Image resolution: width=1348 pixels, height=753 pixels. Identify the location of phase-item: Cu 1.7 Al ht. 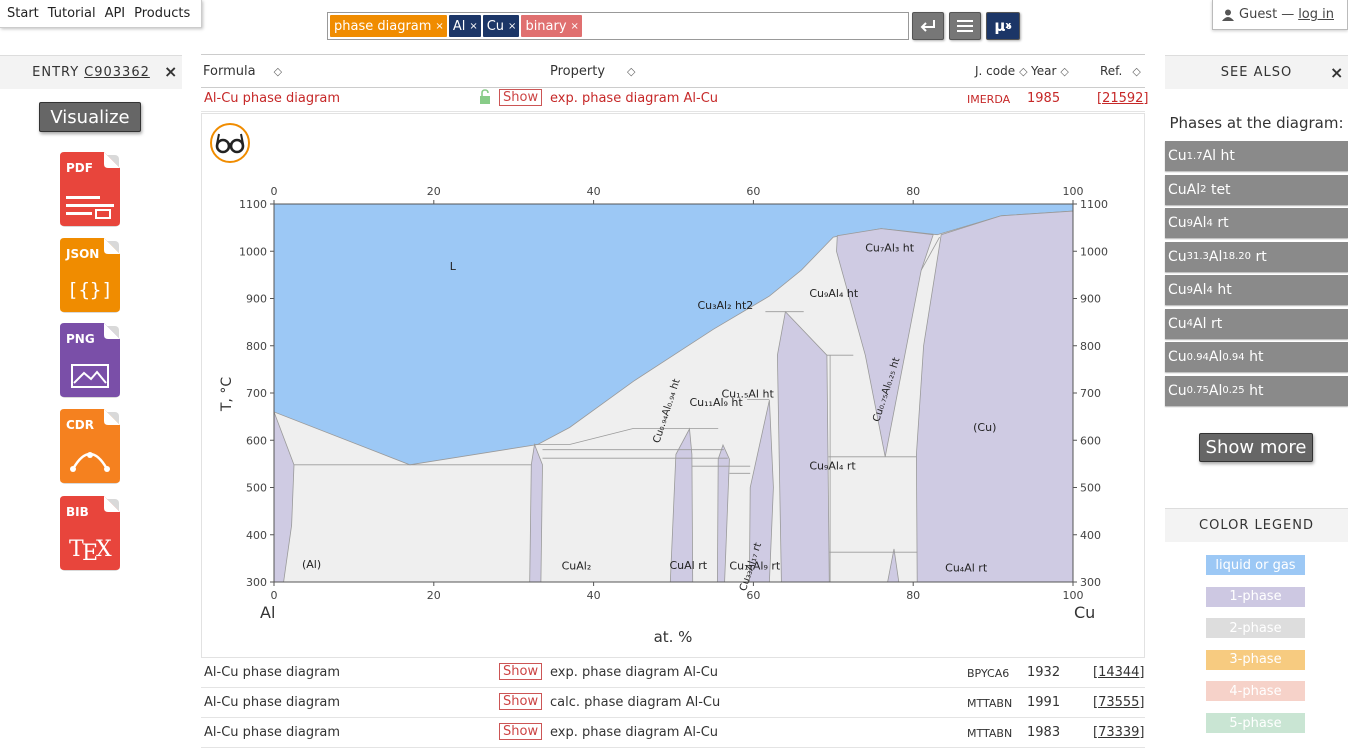
(1256, 156).